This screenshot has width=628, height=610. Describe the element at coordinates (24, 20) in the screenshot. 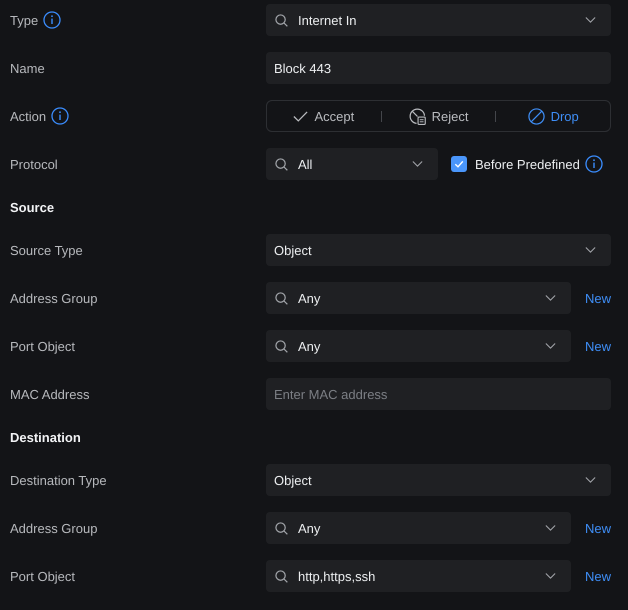

I see `field-label: Type` at that location.